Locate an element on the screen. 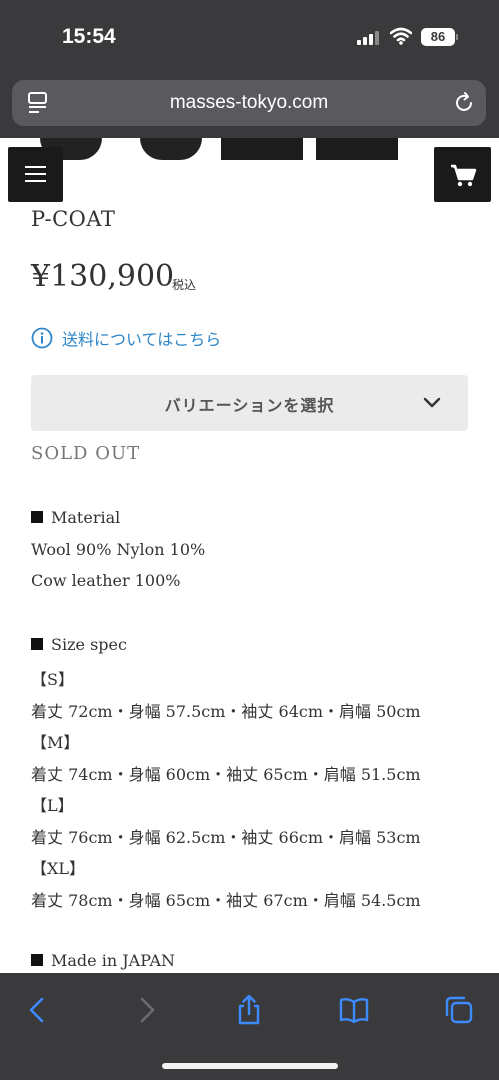 The width and height of the screenshot is (499, 1080). size-label: 【M】 is located at coordinates (55, 742).